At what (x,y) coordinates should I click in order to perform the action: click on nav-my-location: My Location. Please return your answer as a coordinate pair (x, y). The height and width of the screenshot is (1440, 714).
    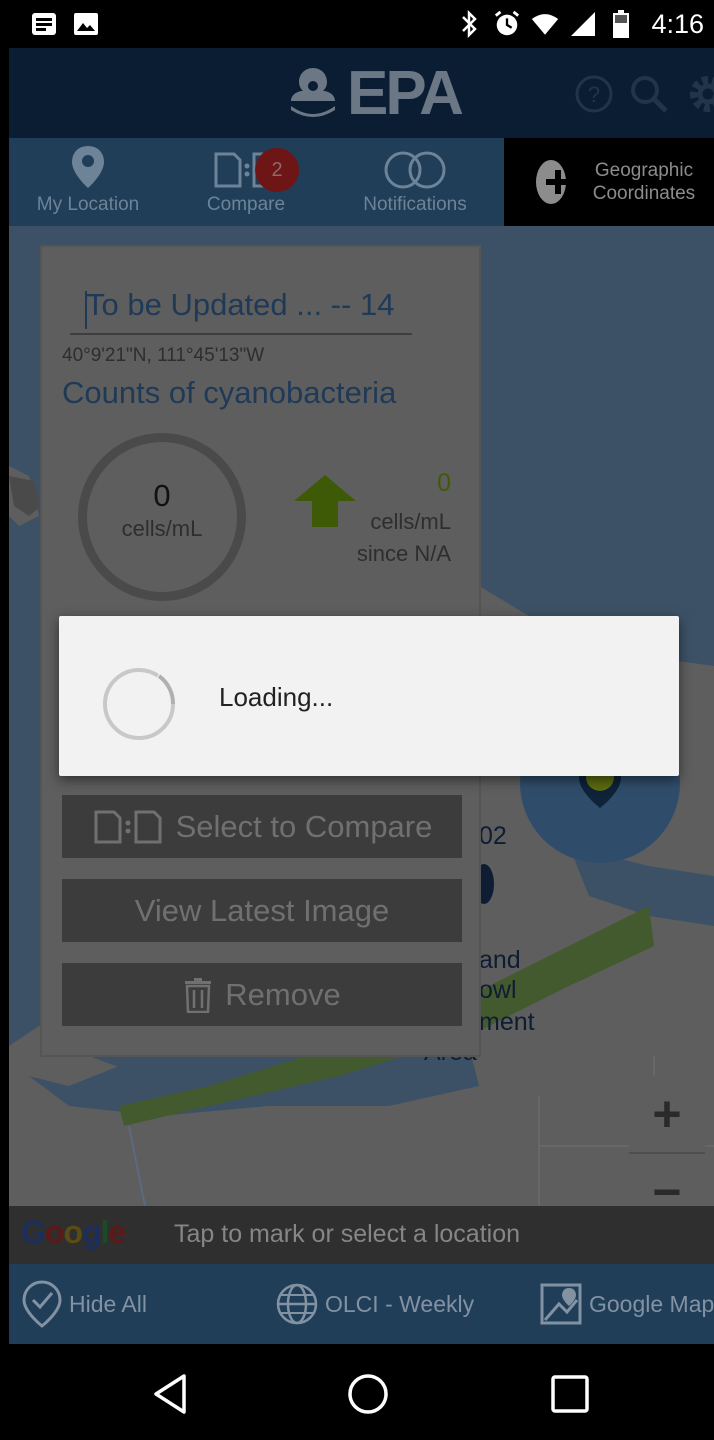
    Looking at the image, I should click on (88, 182).